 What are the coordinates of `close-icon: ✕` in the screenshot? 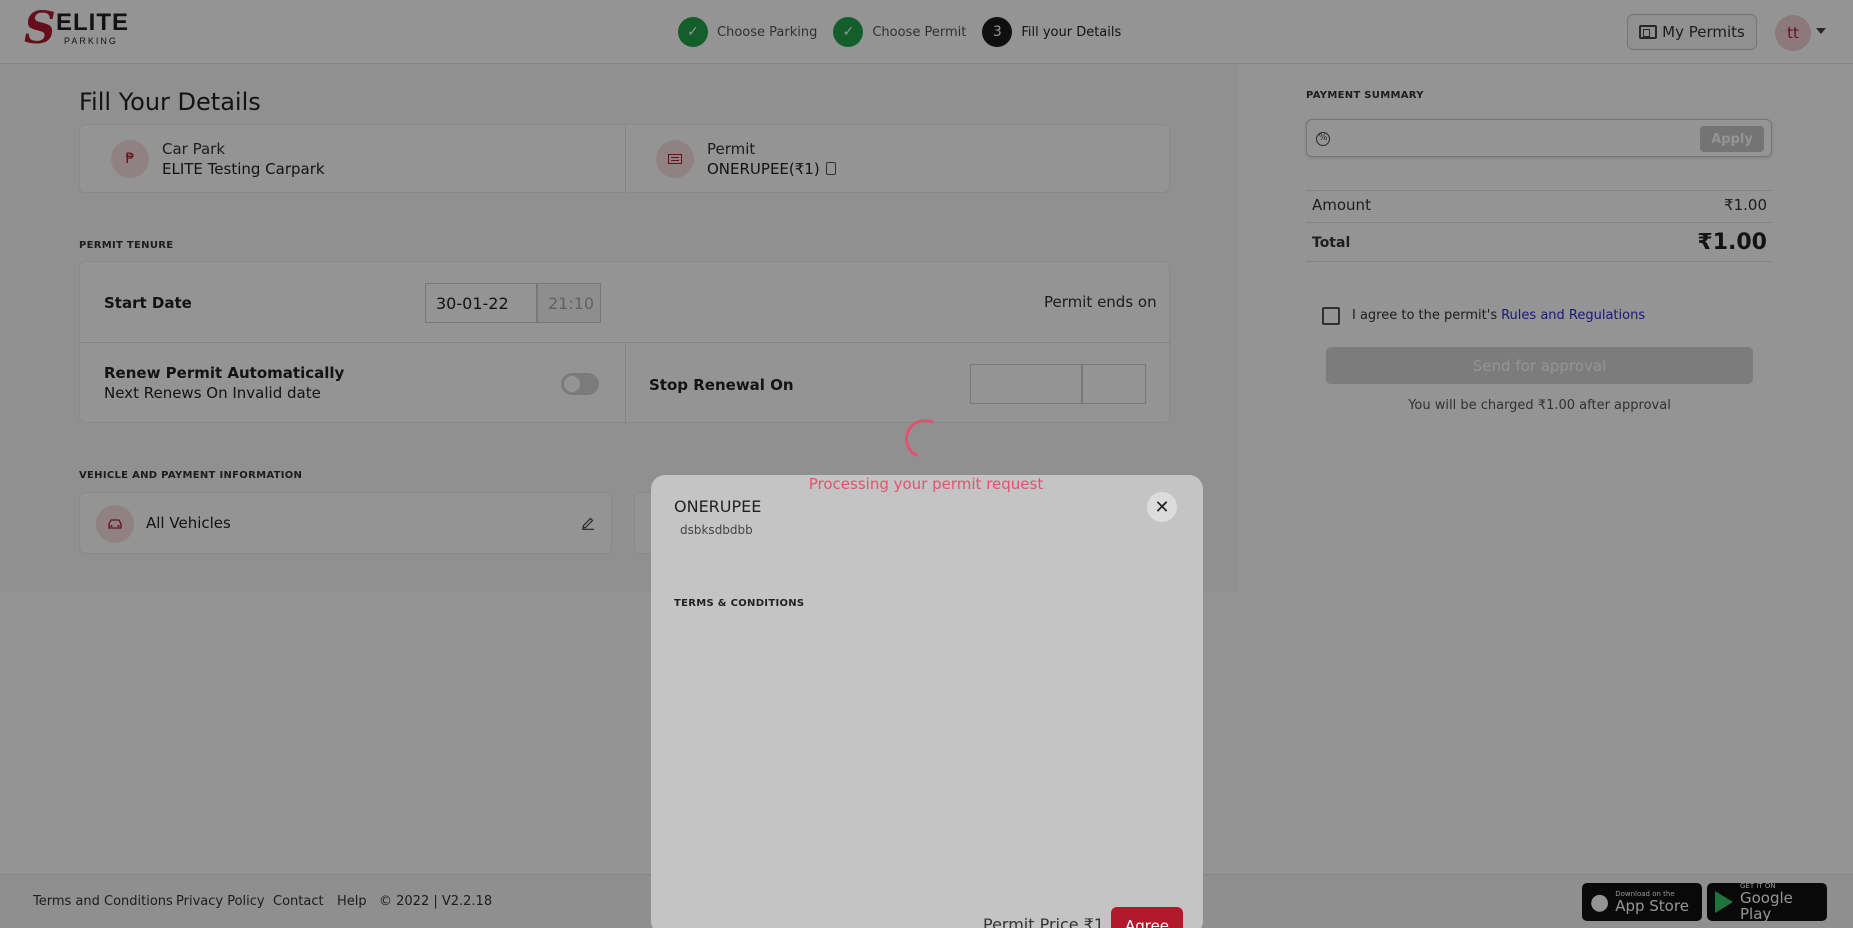 It's located at (1162, 507).